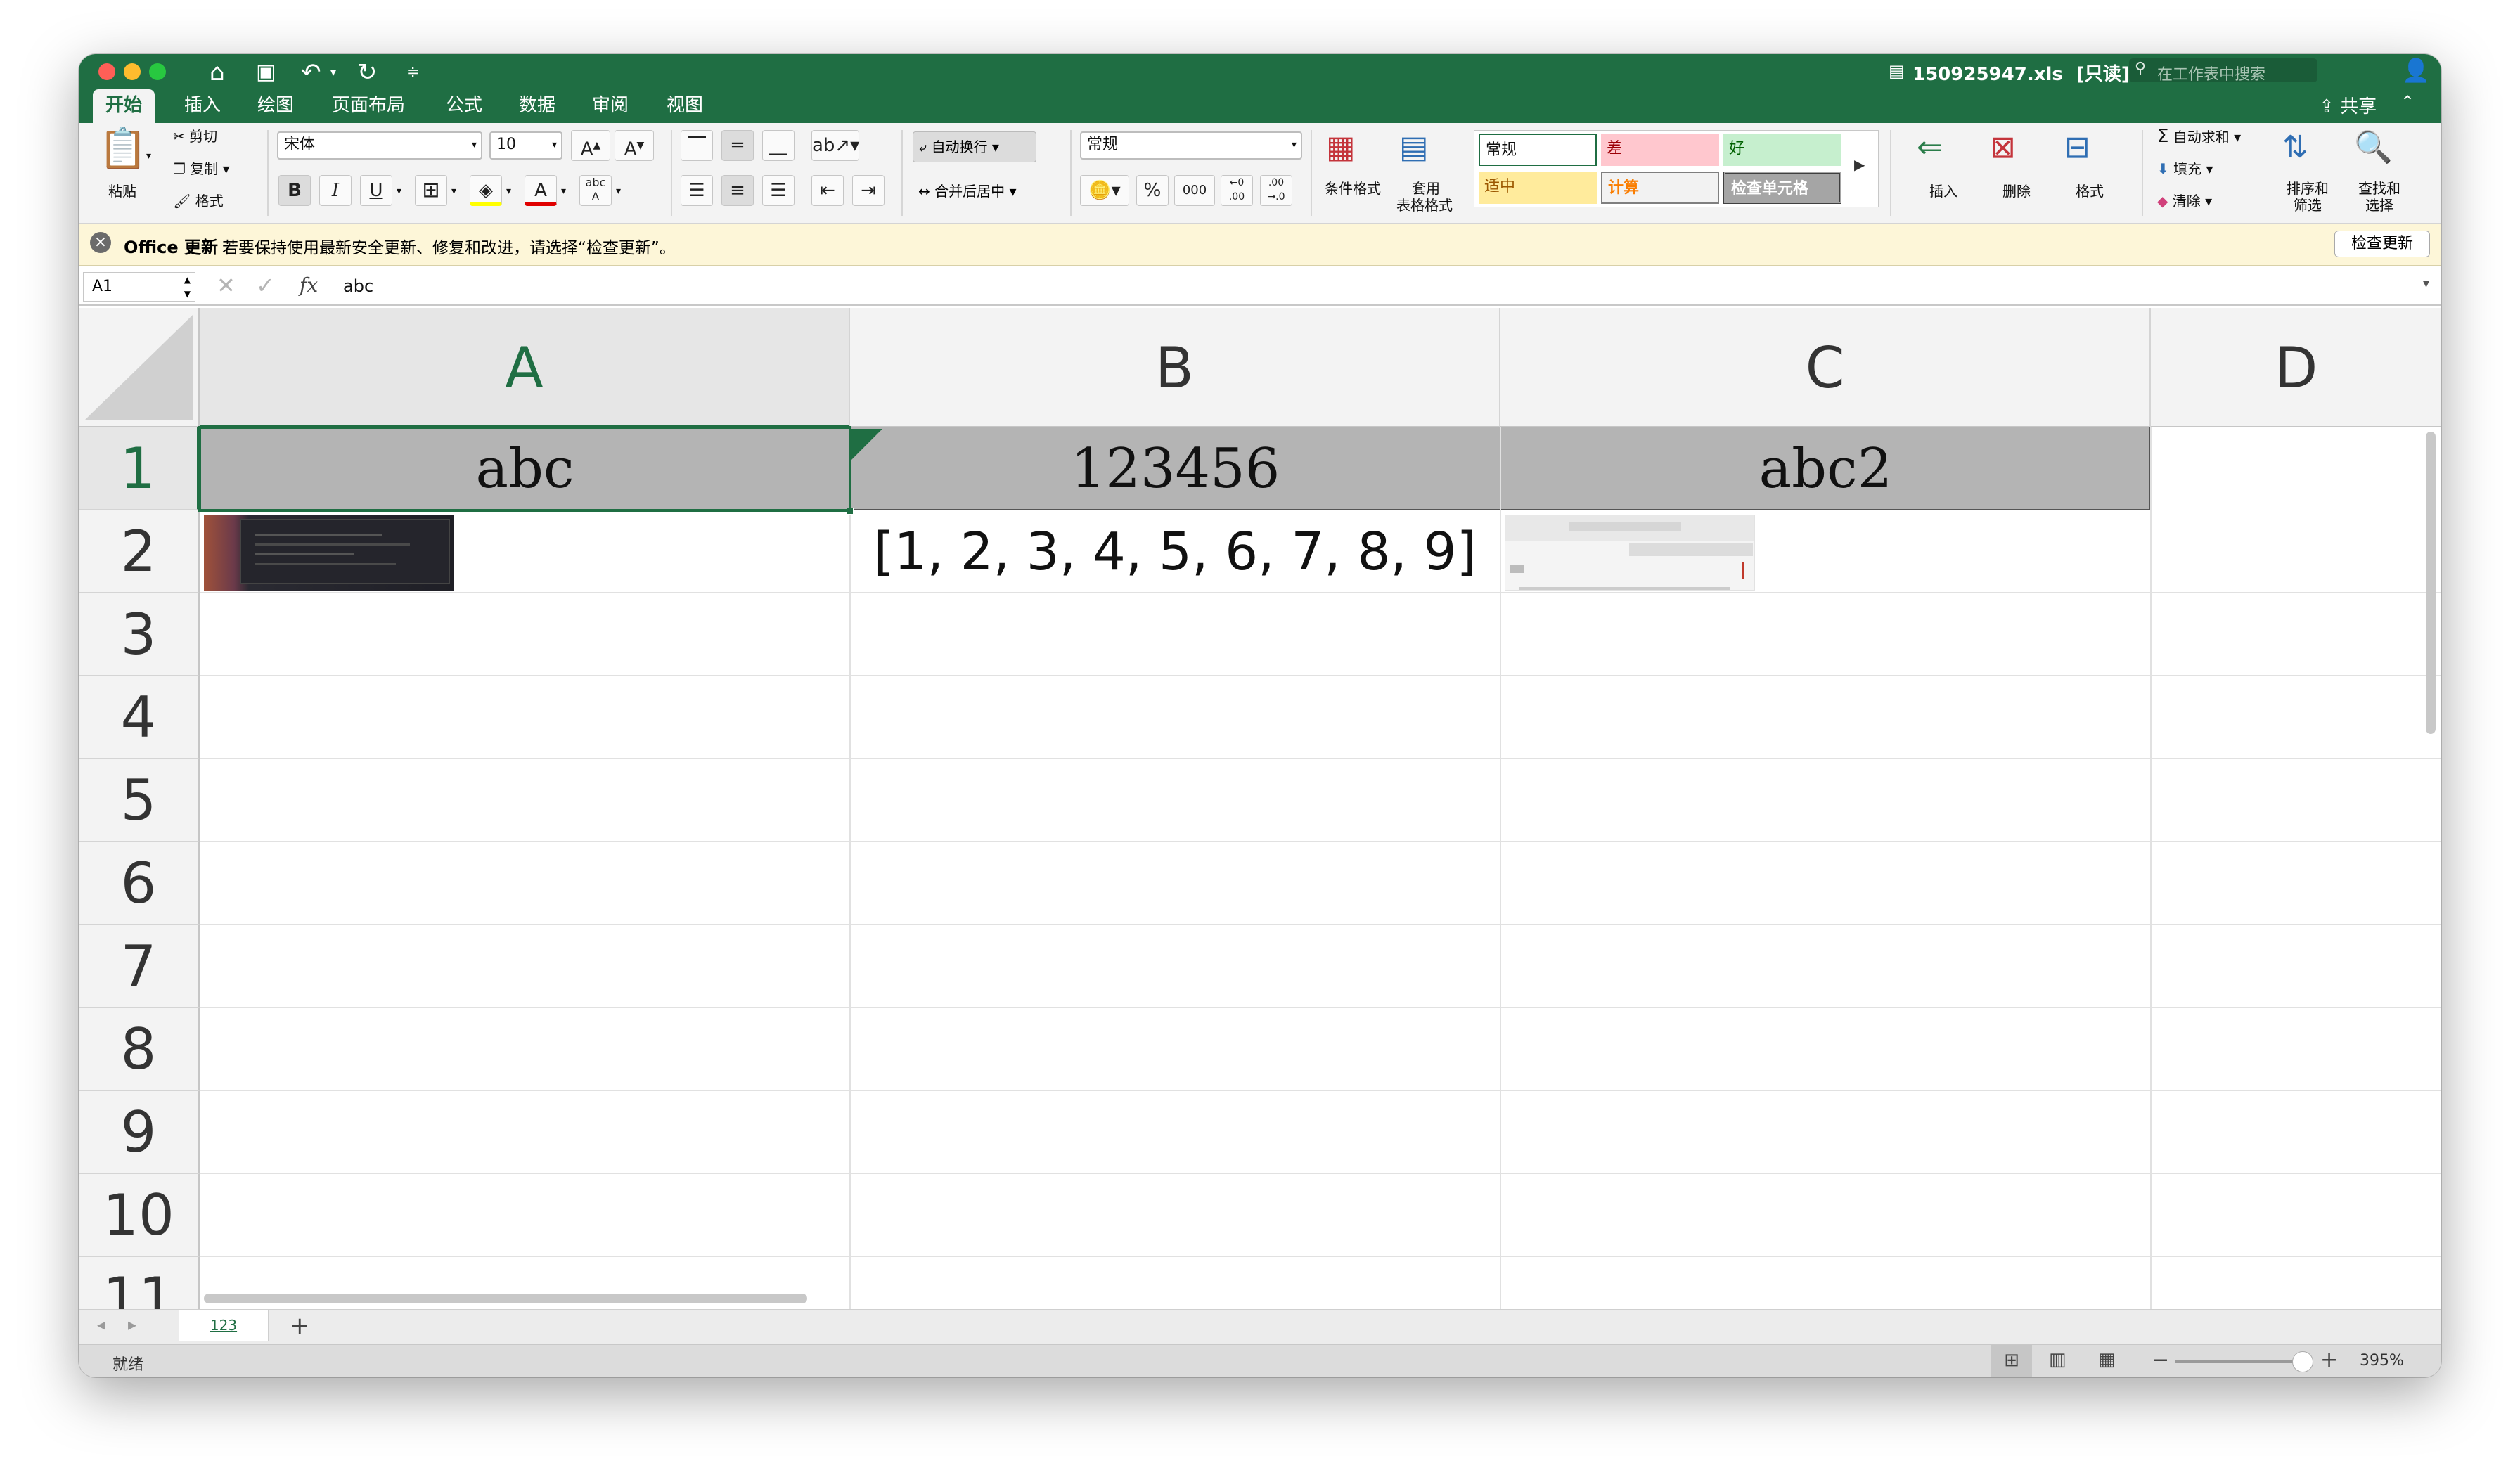 Image resolution: width=2520 pixels, height=1482 pixels. I want to click on format-label: 格式, so click(2090, 191).